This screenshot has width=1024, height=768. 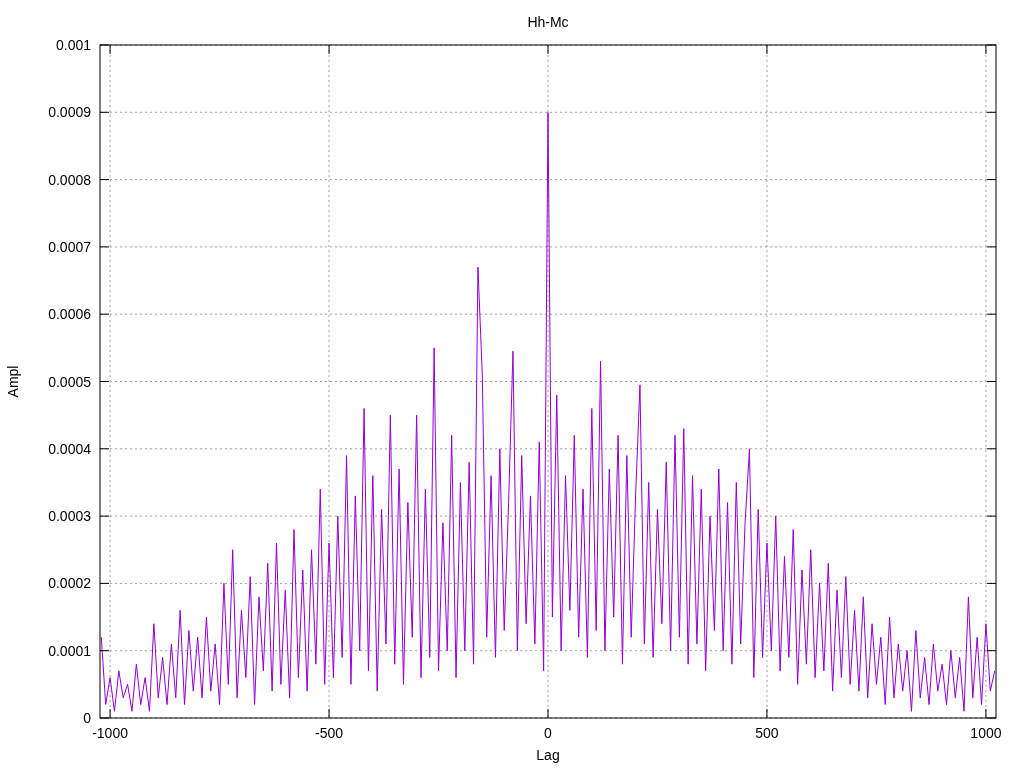 What do you see at coordinates (69, 246) in the screenshot?
I see `tick-label: 0.0007` at bounding box center [69, 246].